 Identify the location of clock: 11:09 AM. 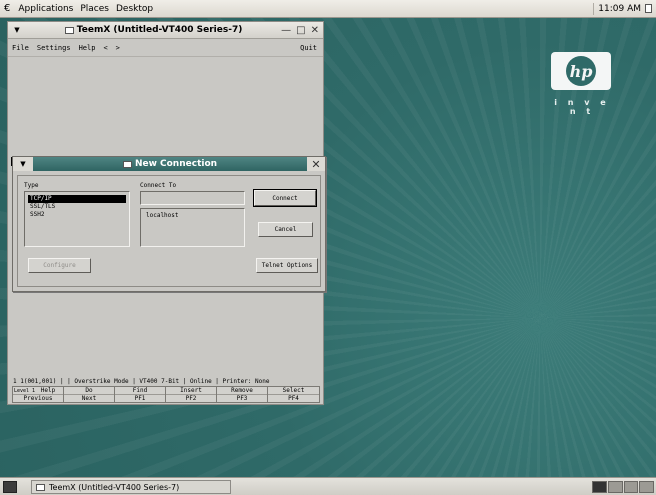
(624, 8).